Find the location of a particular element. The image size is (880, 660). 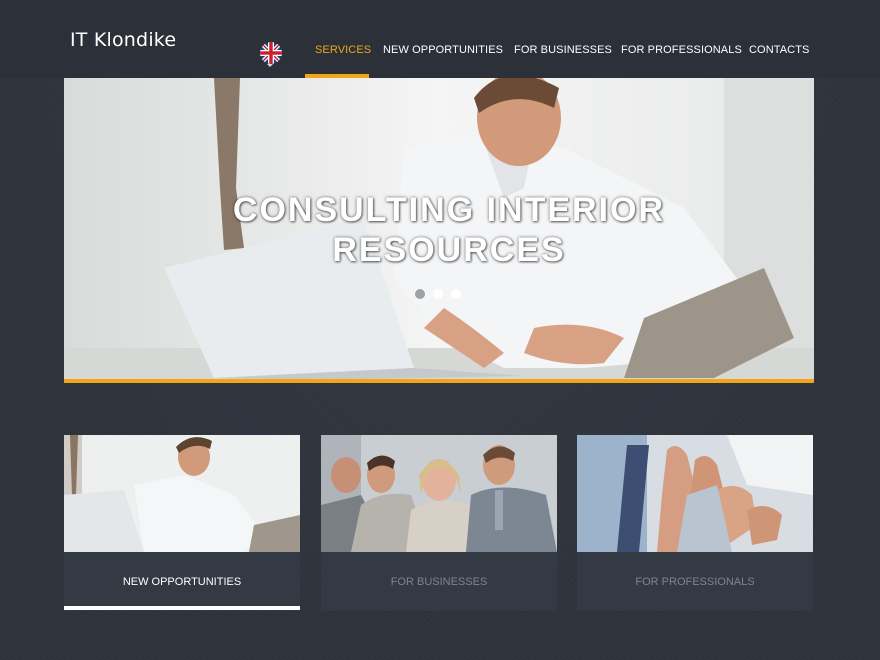

card-label: FOR BUSINESSES is located at coordinates (439, 581).